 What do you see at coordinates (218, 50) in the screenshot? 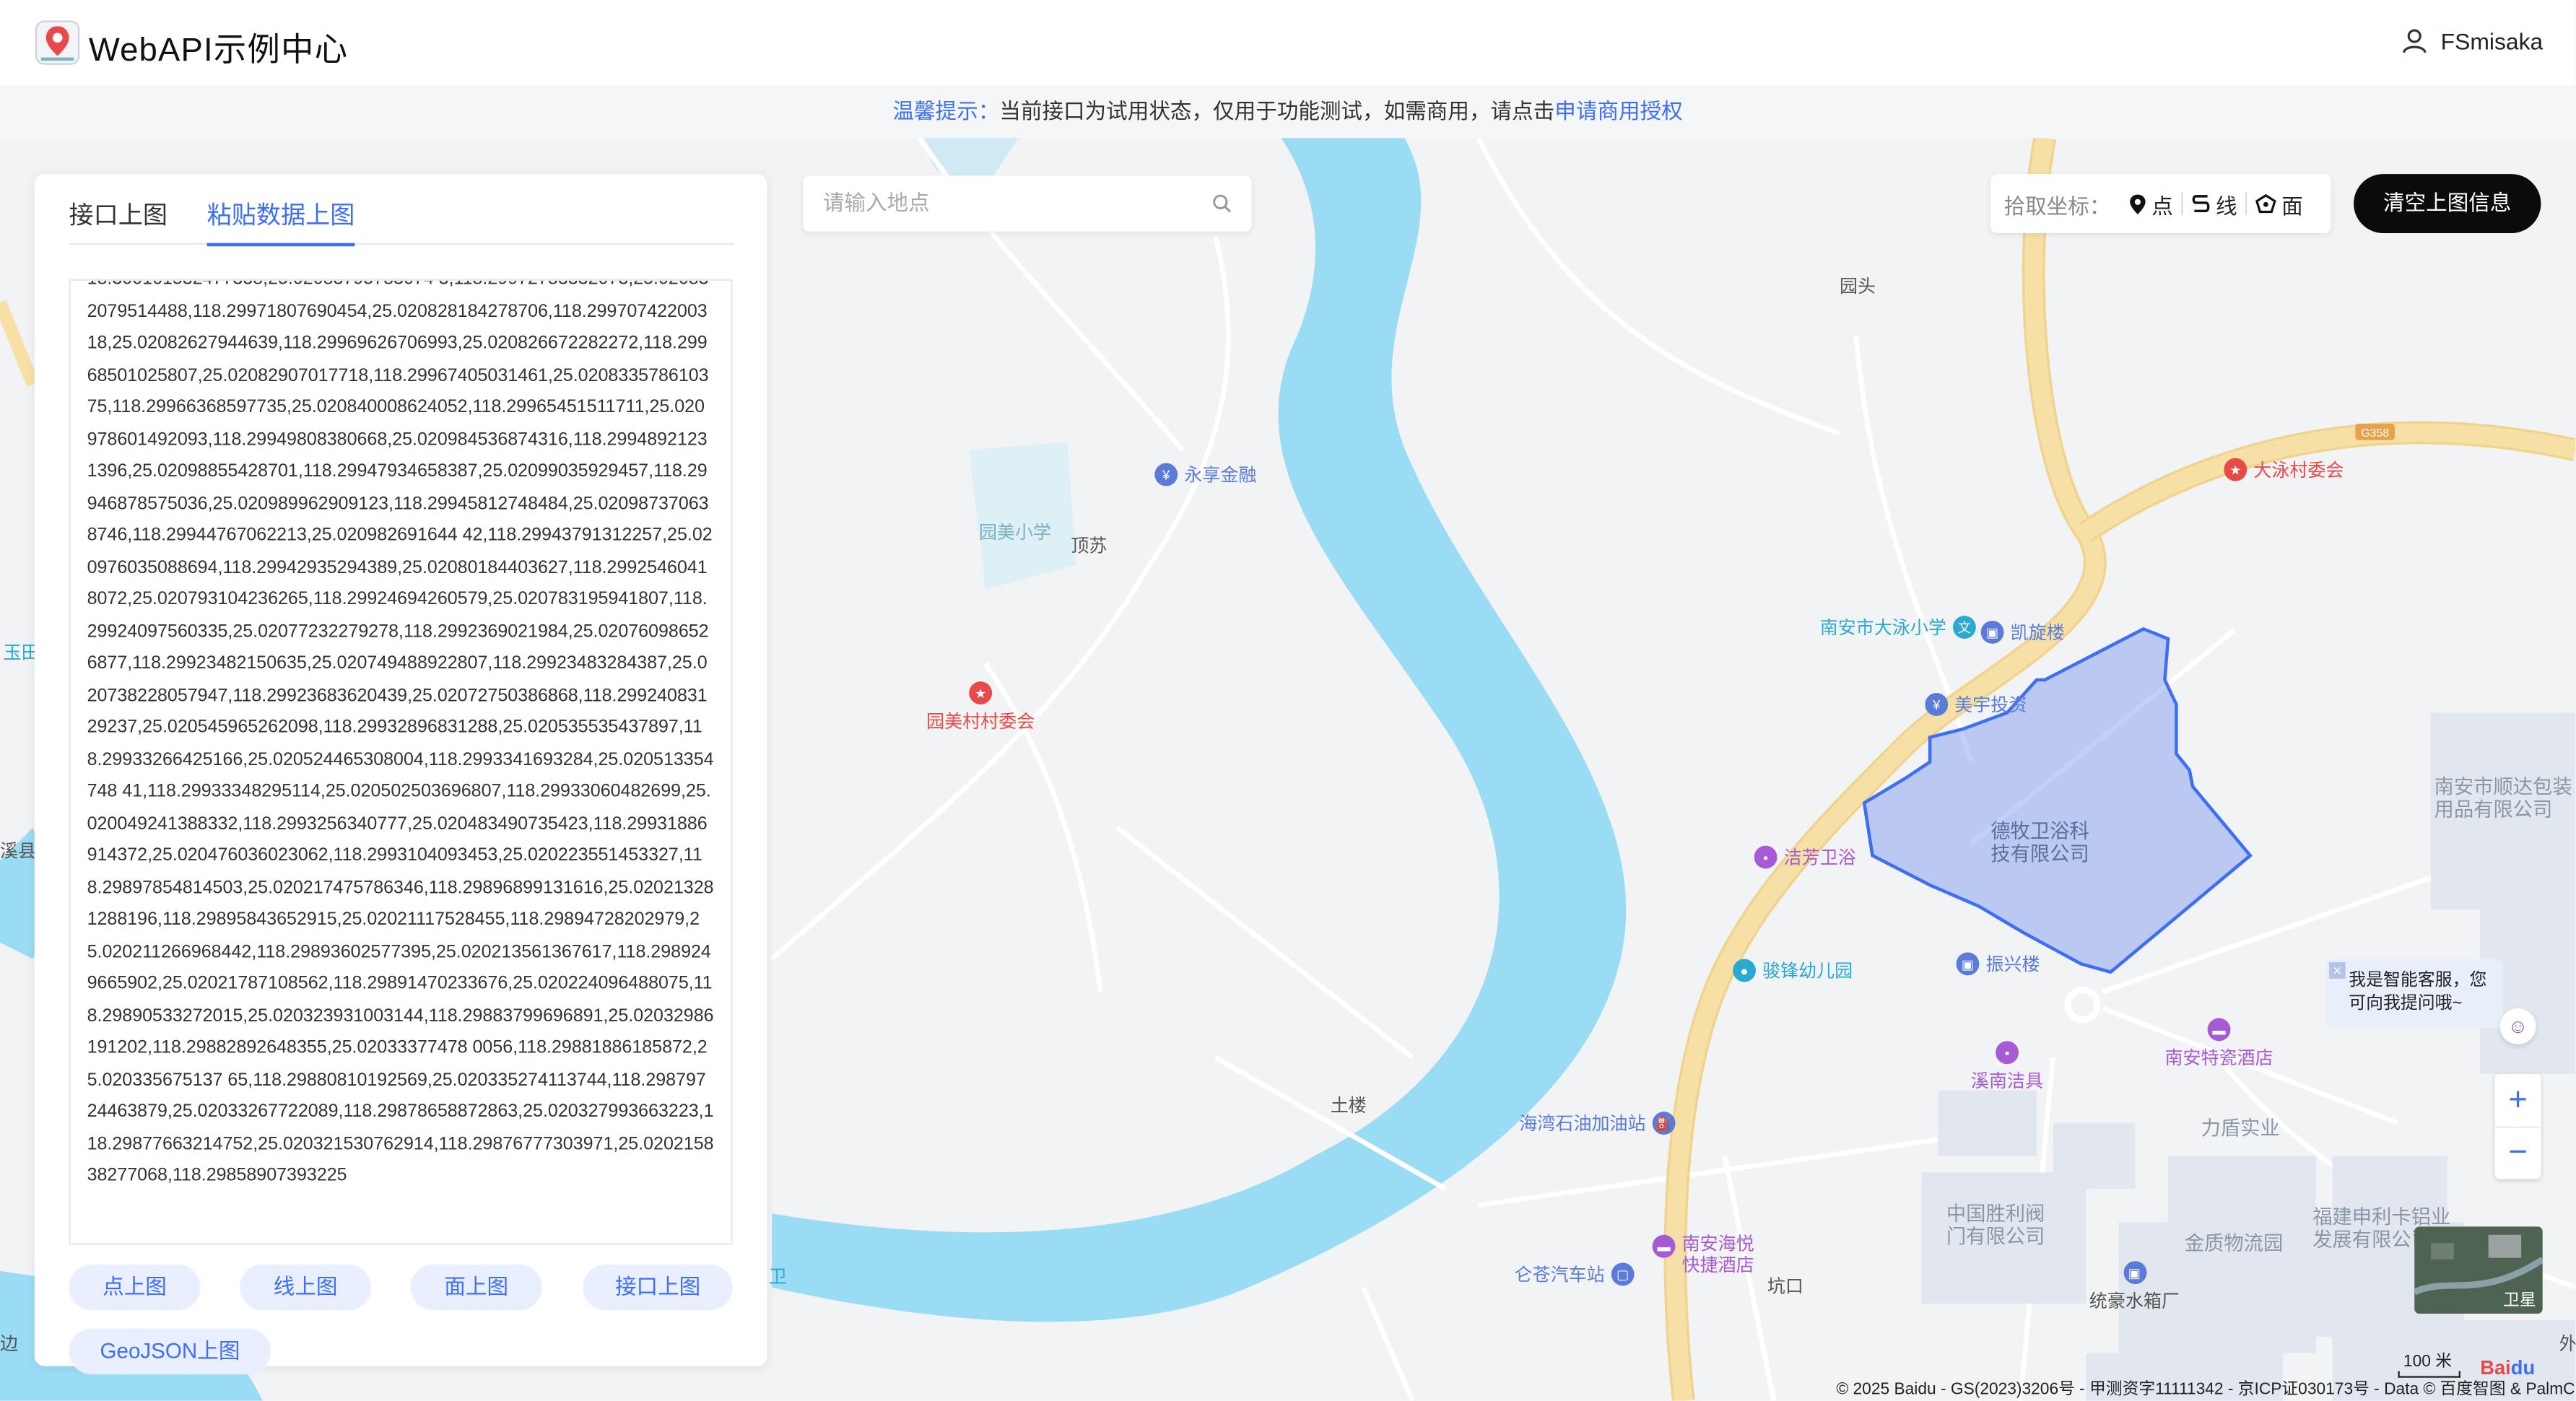
I see `app-title: WebAPI示例中心` at bounding box center [218, 50].